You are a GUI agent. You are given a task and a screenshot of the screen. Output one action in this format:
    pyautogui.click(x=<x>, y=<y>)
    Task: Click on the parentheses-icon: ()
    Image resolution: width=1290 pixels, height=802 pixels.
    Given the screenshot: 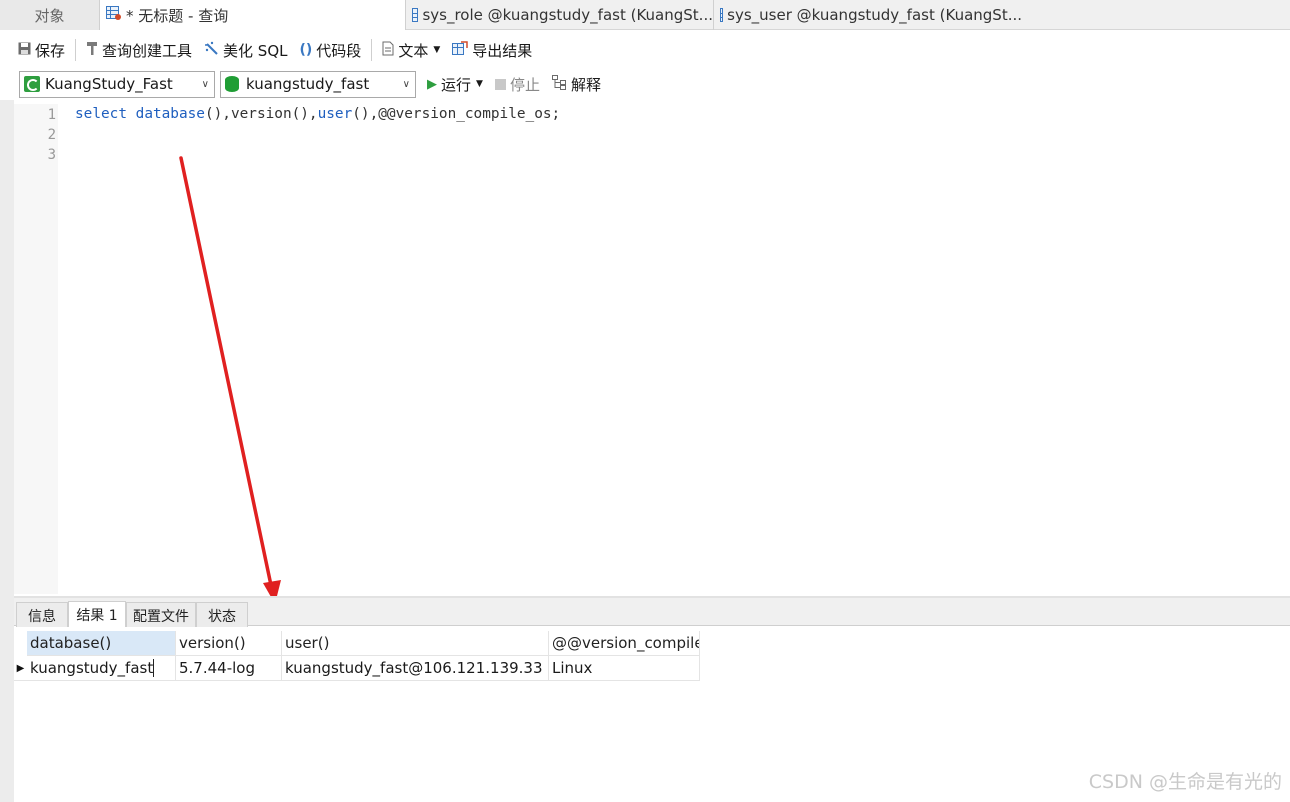 What is the action you would take?
    pyautogui.click(x=306, y=50)
    